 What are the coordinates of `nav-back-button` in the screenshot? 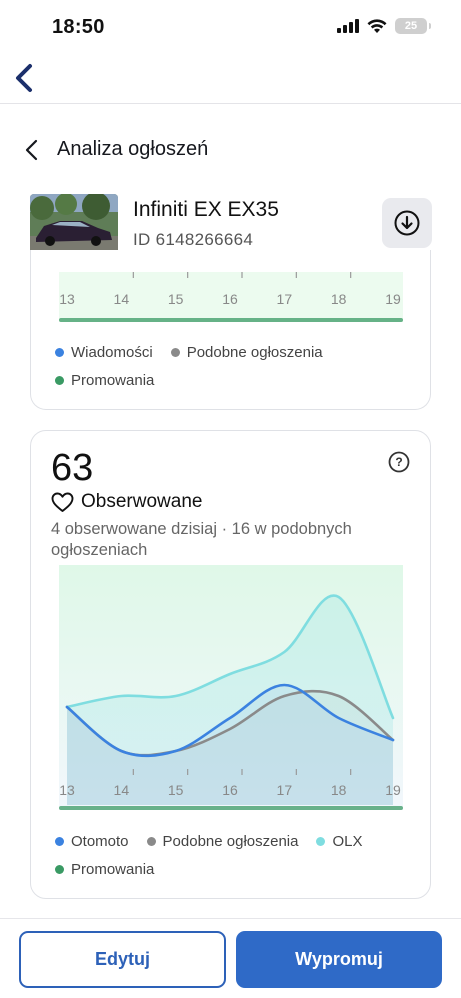 It's located at (24, 78).